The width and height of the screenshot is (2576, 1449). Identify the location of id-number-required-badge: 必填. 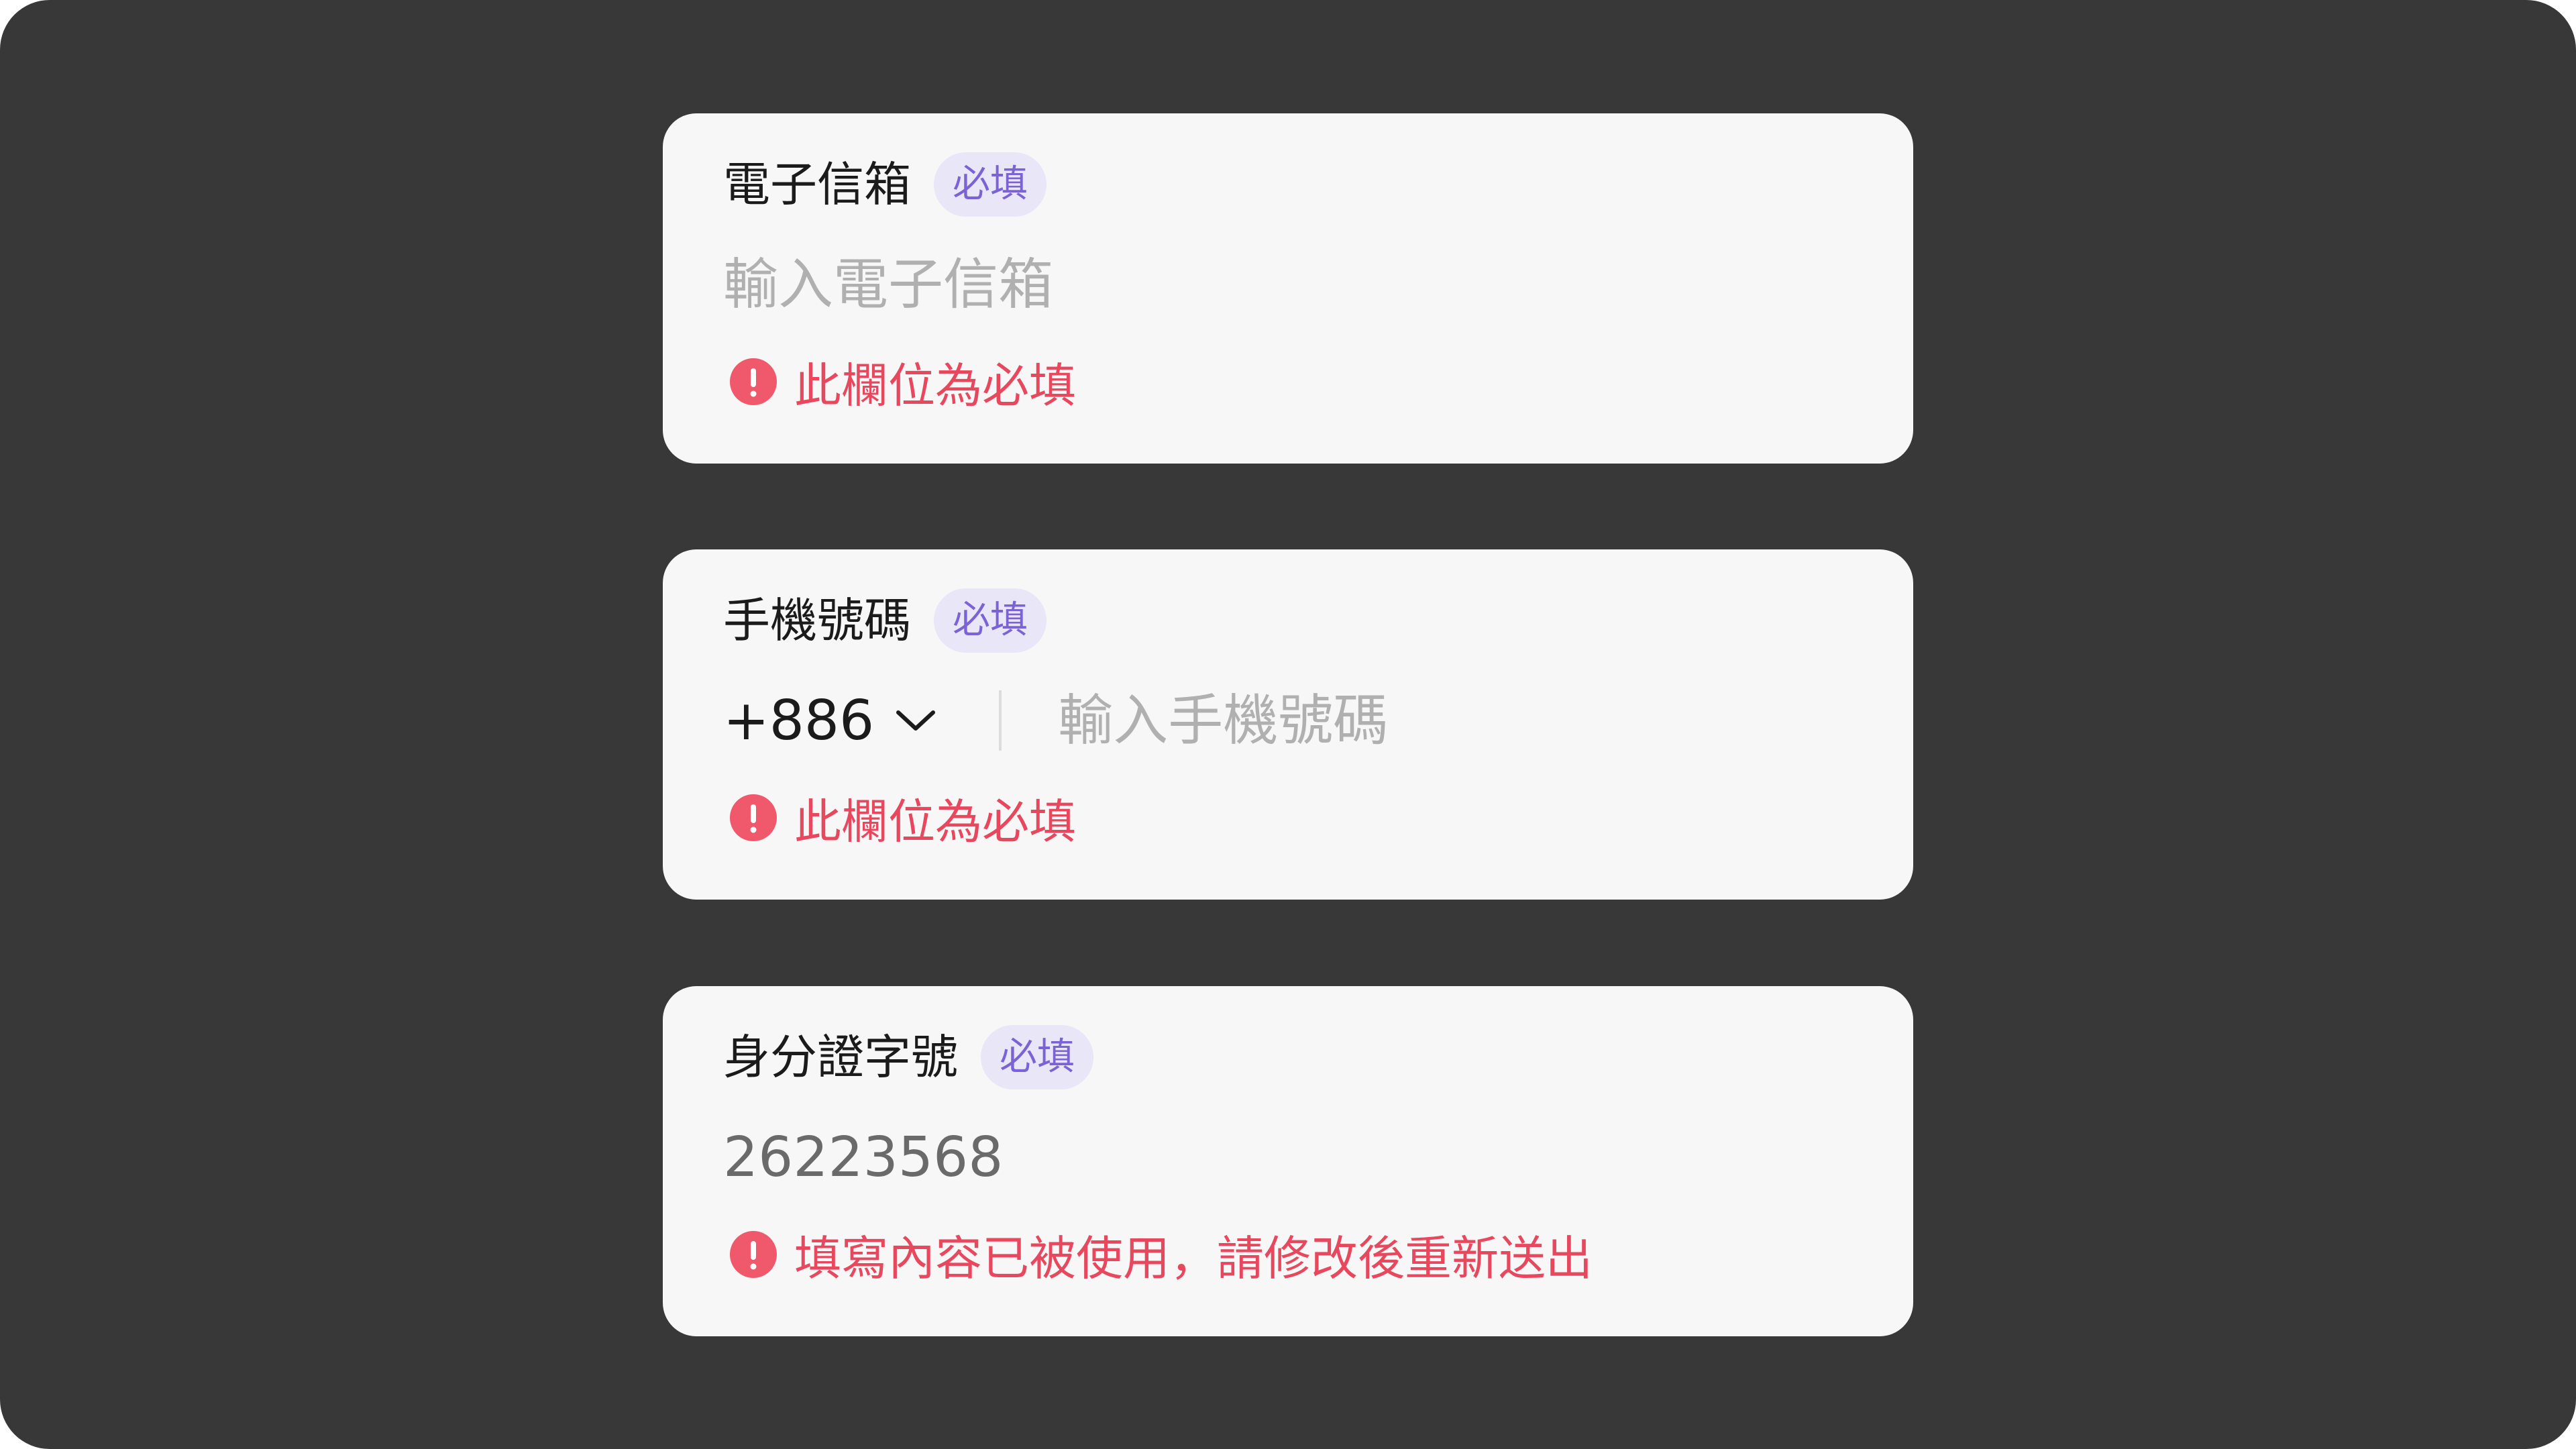
(1037, 1057).